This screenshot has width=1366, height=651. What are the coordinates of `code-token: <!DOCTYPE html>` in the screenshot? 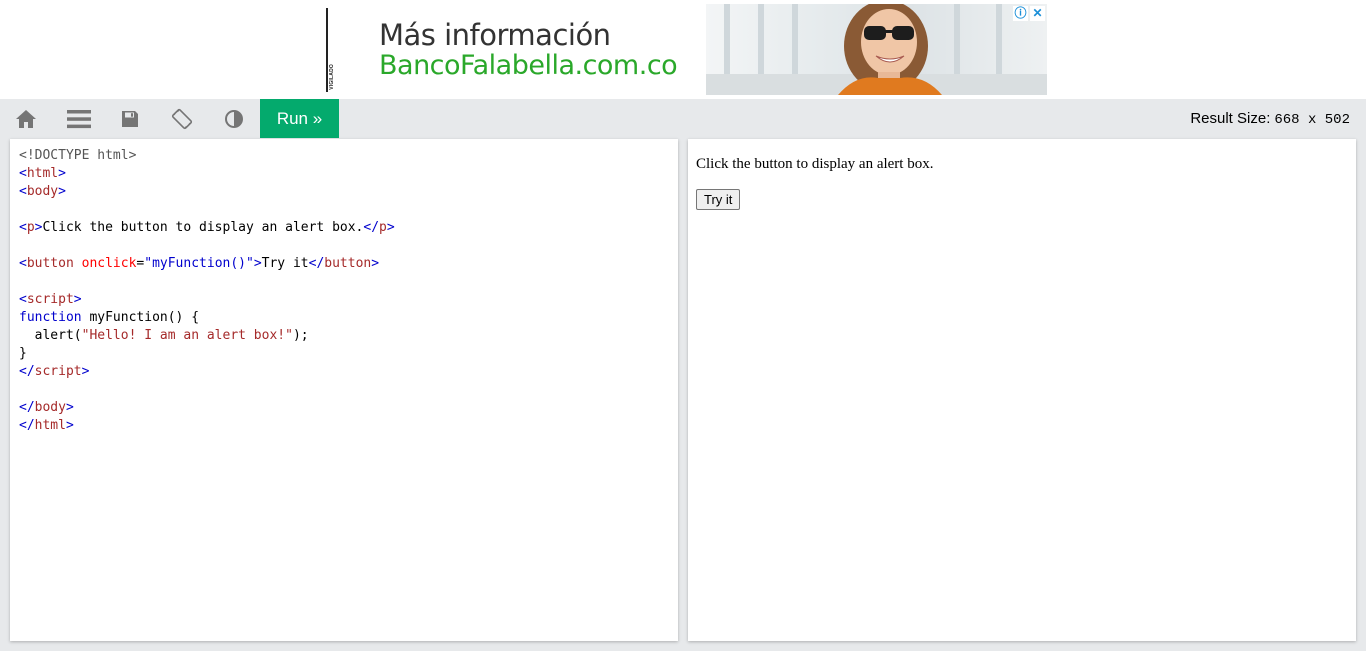 It's located at (78, 155).